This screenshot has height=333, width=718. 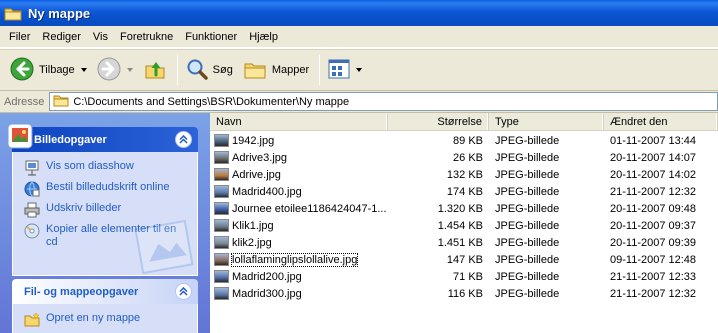 I want to click on menu-view: Vis, so click(x=100, y=37).